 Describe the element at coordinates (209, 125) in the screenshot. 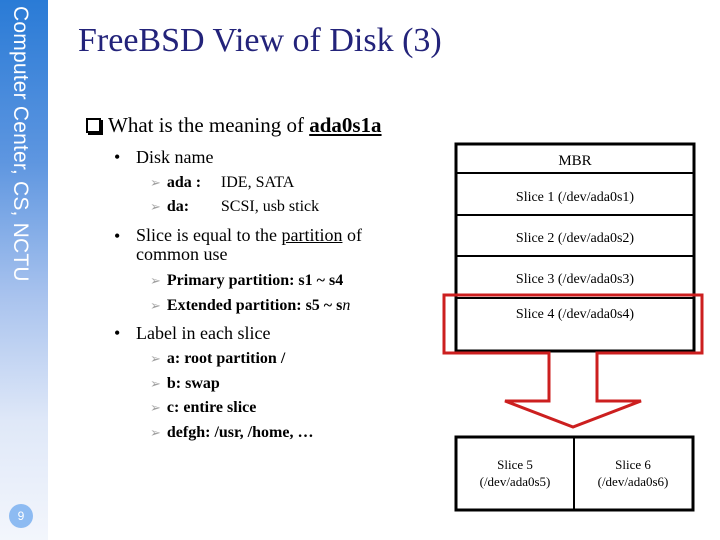

I see `question-text: What is the meaning of` at that location.